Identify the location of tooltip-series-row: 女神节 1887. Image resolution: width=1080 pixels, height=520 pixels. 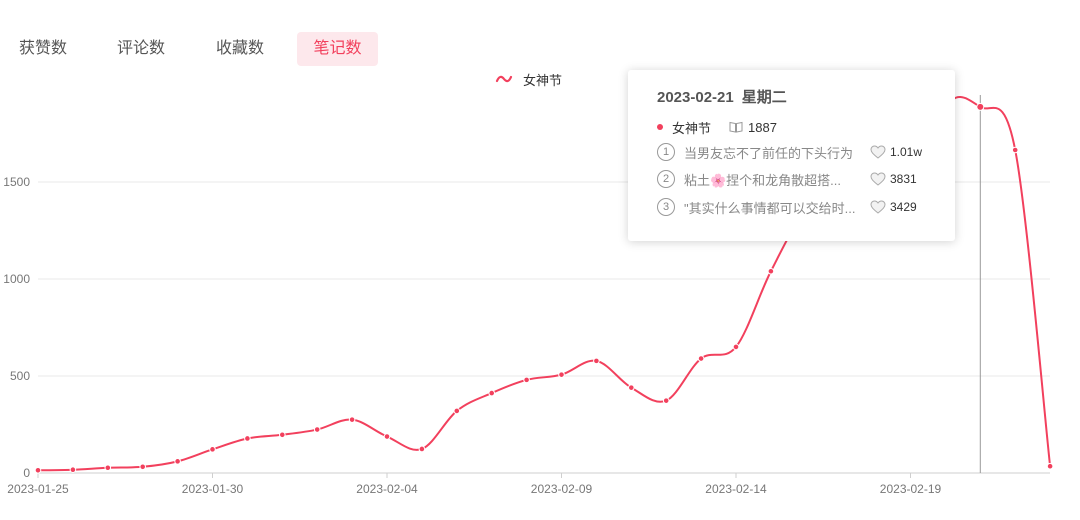
(717, 127).